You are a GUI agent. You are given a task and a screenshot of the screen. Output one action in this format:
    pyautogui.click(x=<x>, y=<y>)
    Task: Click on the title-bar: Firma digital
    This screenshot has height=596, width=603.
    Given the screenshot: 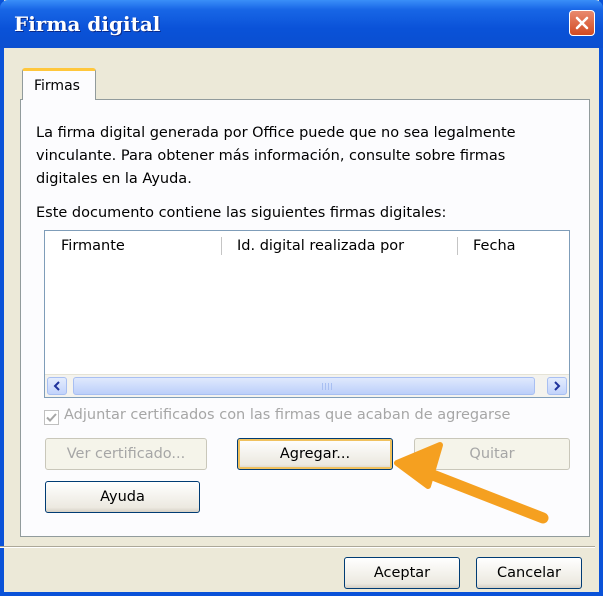 What is the action you would take?
    pyautogui.click(x=301, y=24)
    